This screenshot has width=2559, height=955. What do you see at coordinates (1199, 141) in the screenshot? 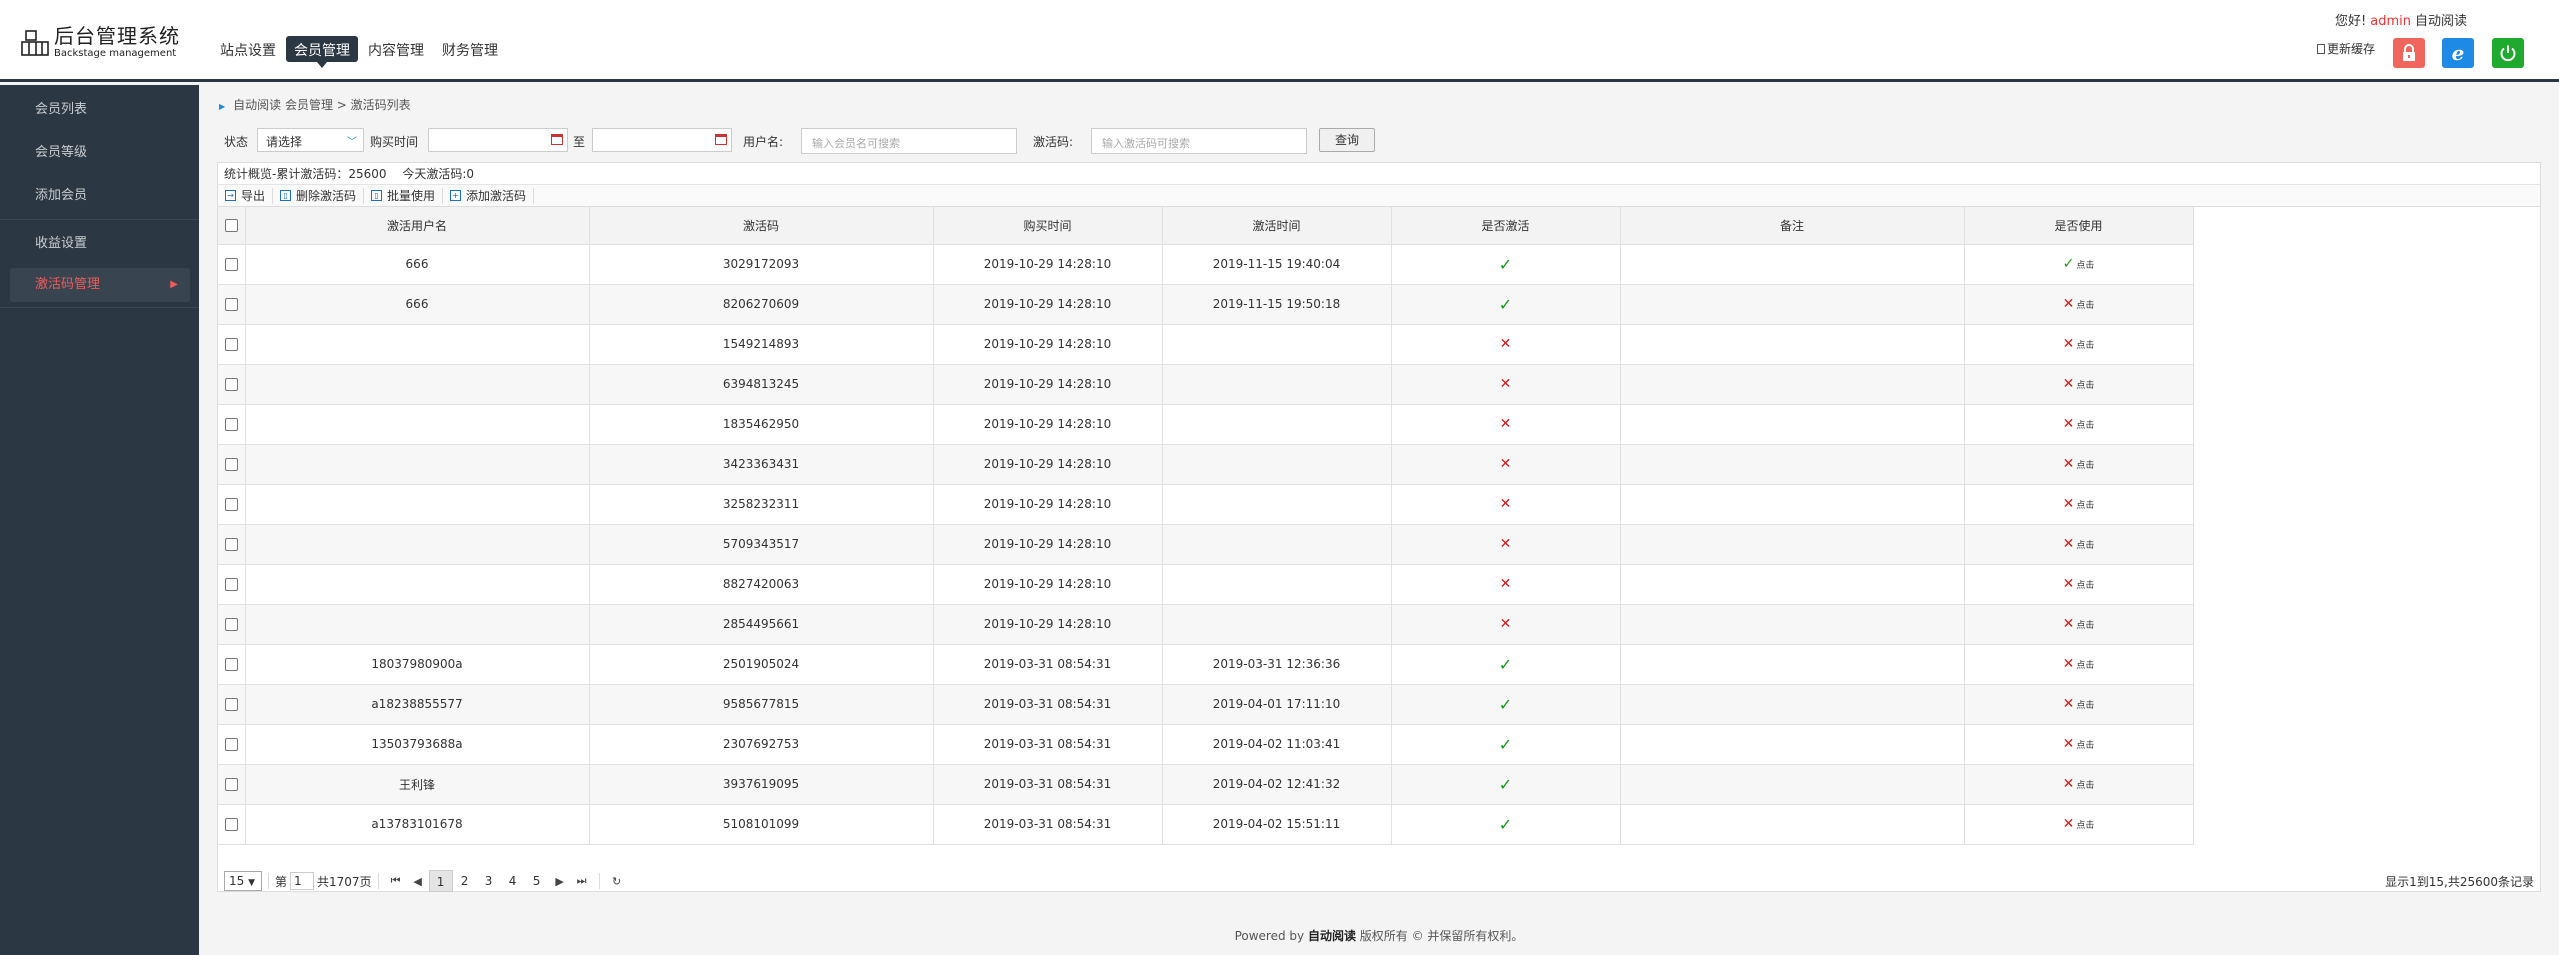
I see `code-search-input: 输入激活码可搜索` at bounding box center [1199, 141].